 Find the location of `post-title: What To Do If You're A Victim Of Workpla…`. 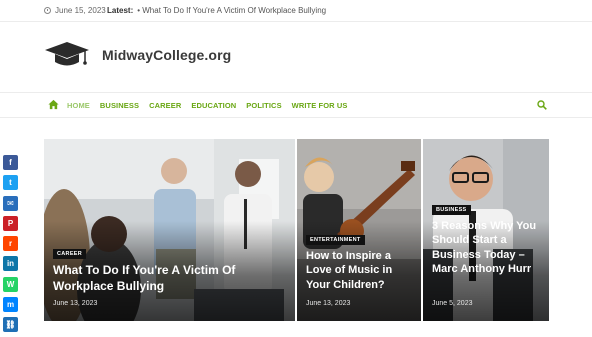

post-title: What To Do If You're A Victim Of Workpla… is located at coordinates (169, 278).